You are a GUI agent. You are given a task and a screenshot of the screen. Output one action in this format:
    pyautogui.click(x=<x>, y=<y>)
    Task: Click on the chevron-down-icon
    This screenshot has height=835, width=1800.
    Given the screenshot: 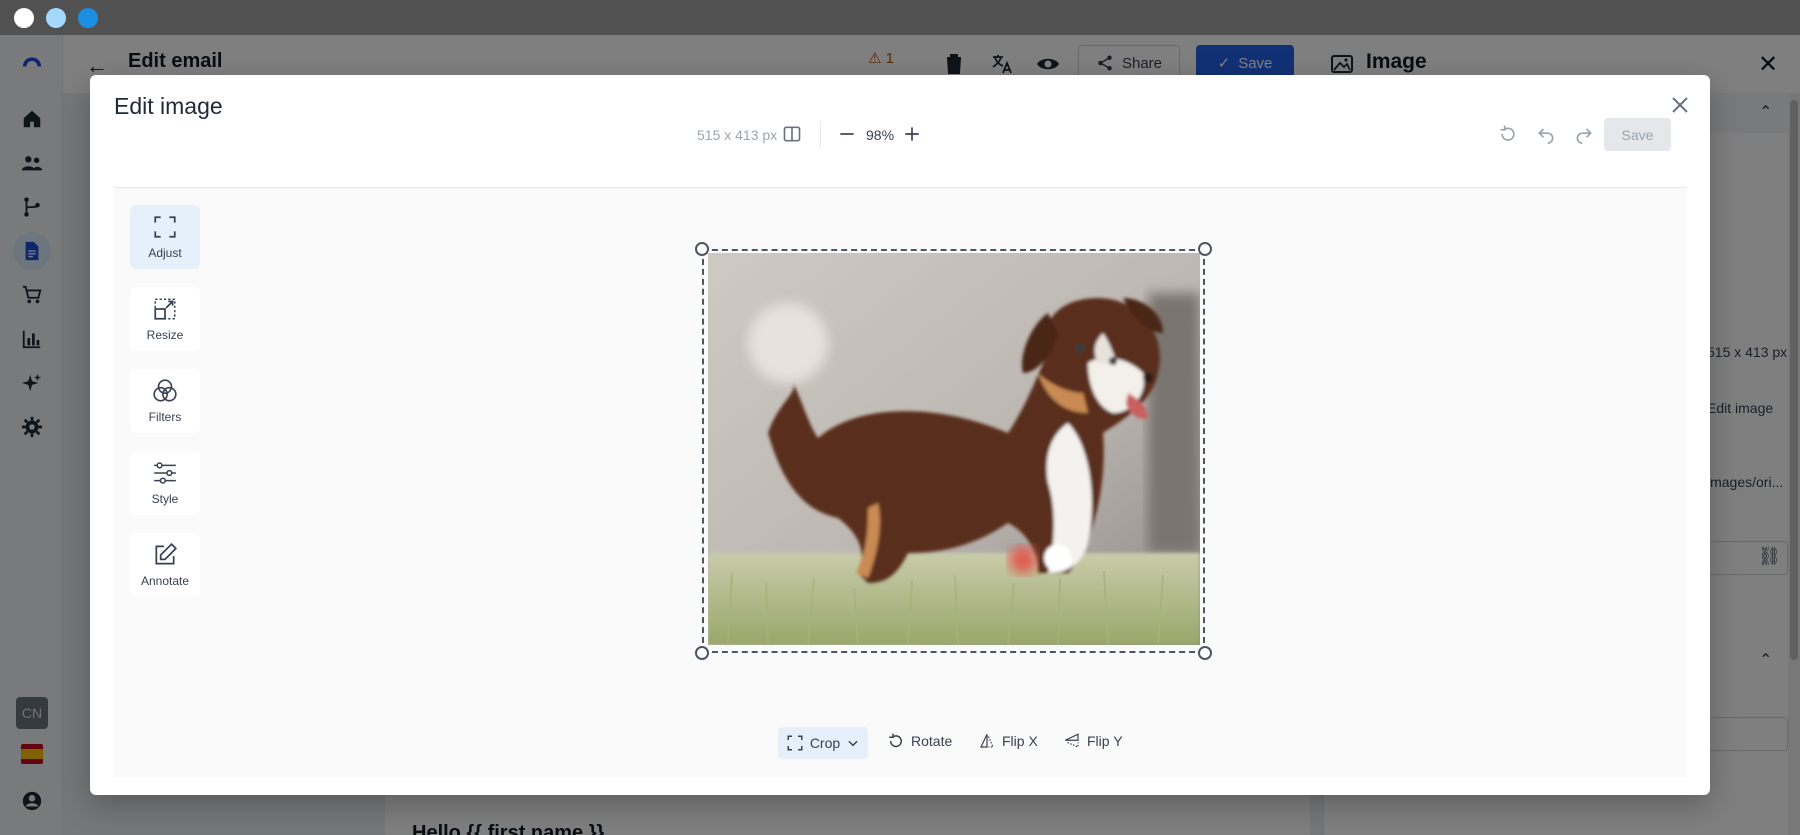 What is the action you would take?
    pyautogui.click(x=853, y=743)
    